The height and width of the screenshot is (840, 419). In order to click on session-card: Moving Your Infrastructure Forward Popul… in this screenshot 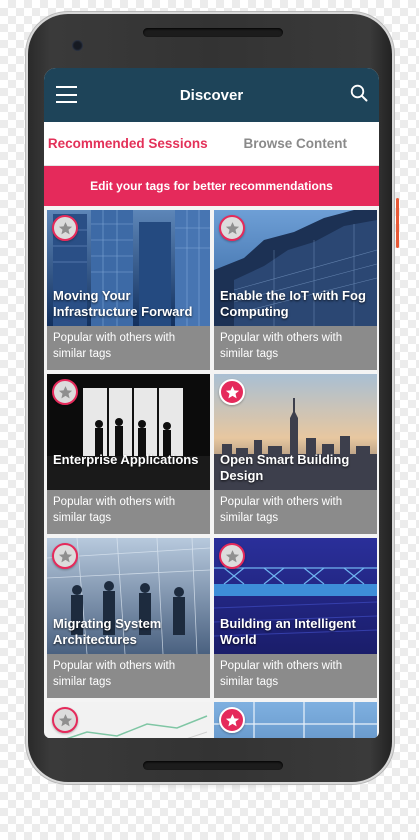, I will do `click(128, 290)`.